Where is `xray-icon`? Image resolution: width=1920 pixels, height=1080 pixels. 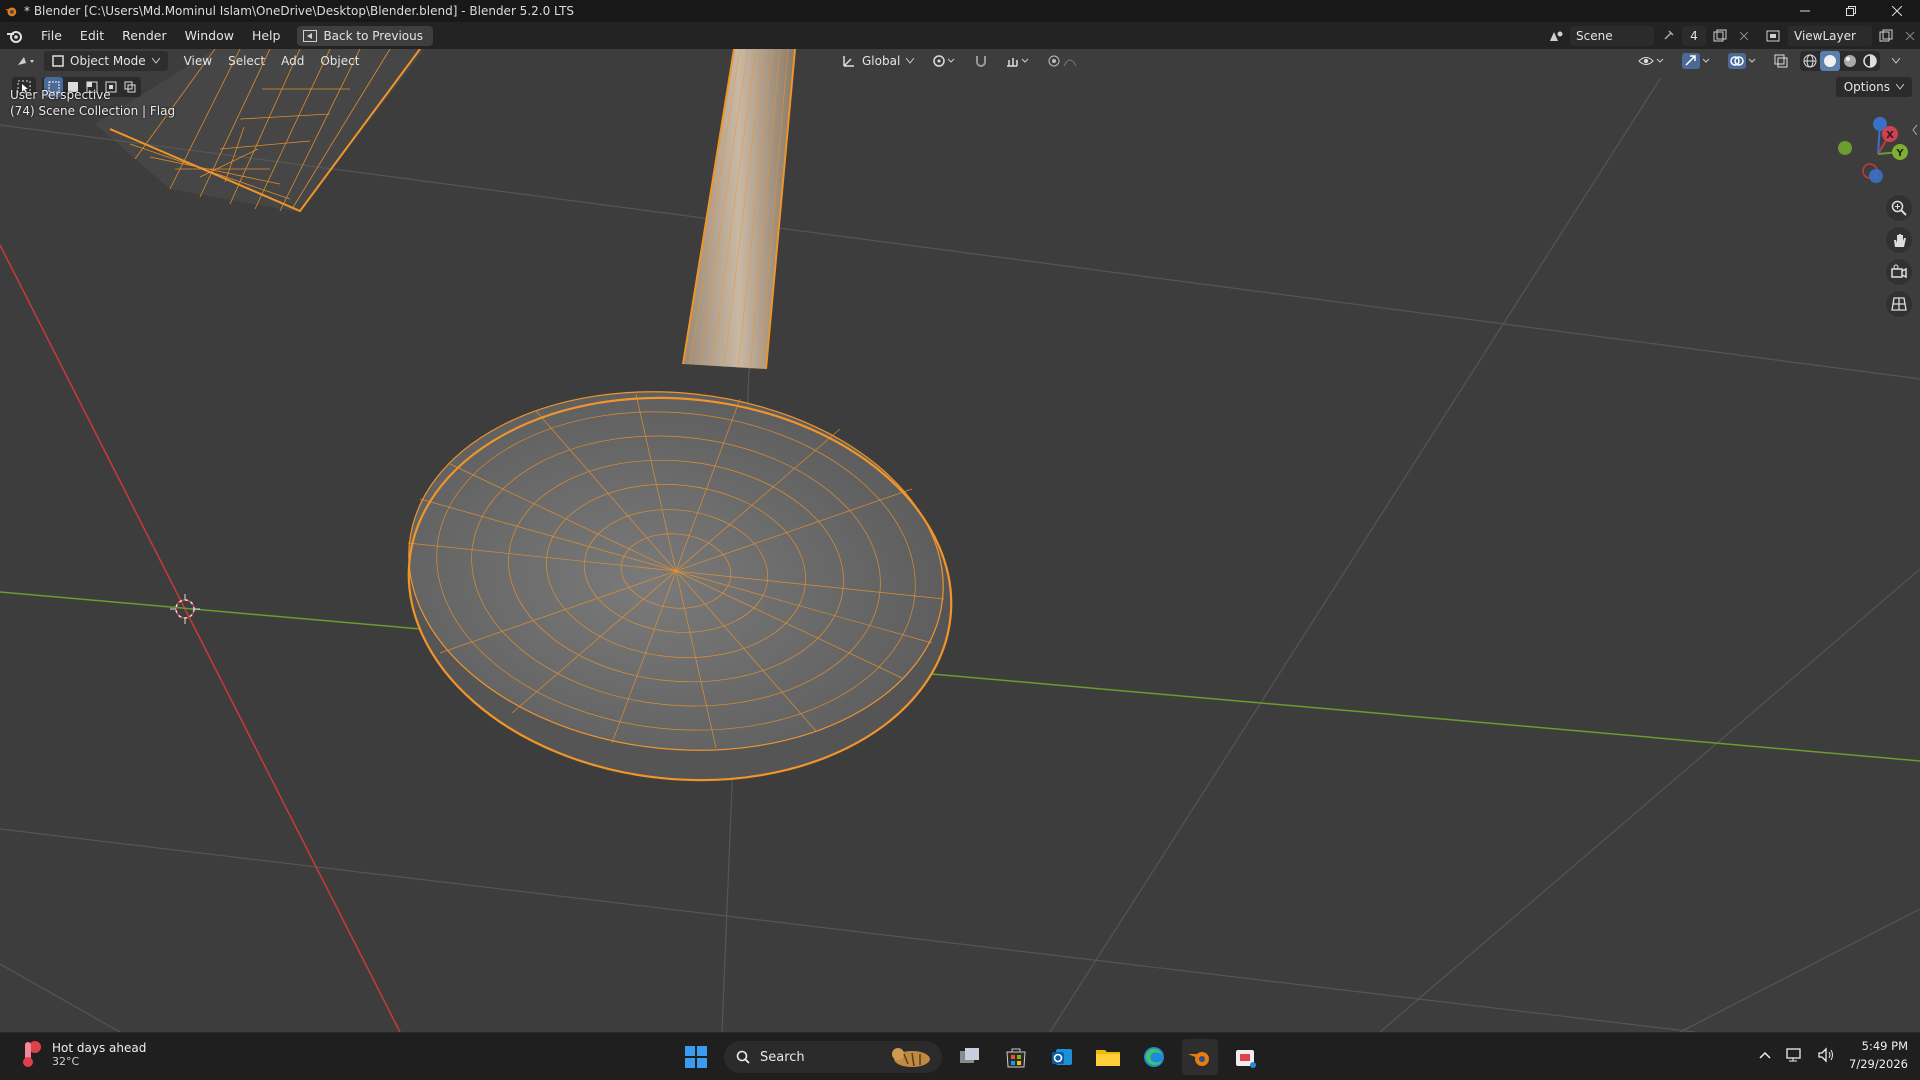 xray-icon is located at coordinates (1781, 61).